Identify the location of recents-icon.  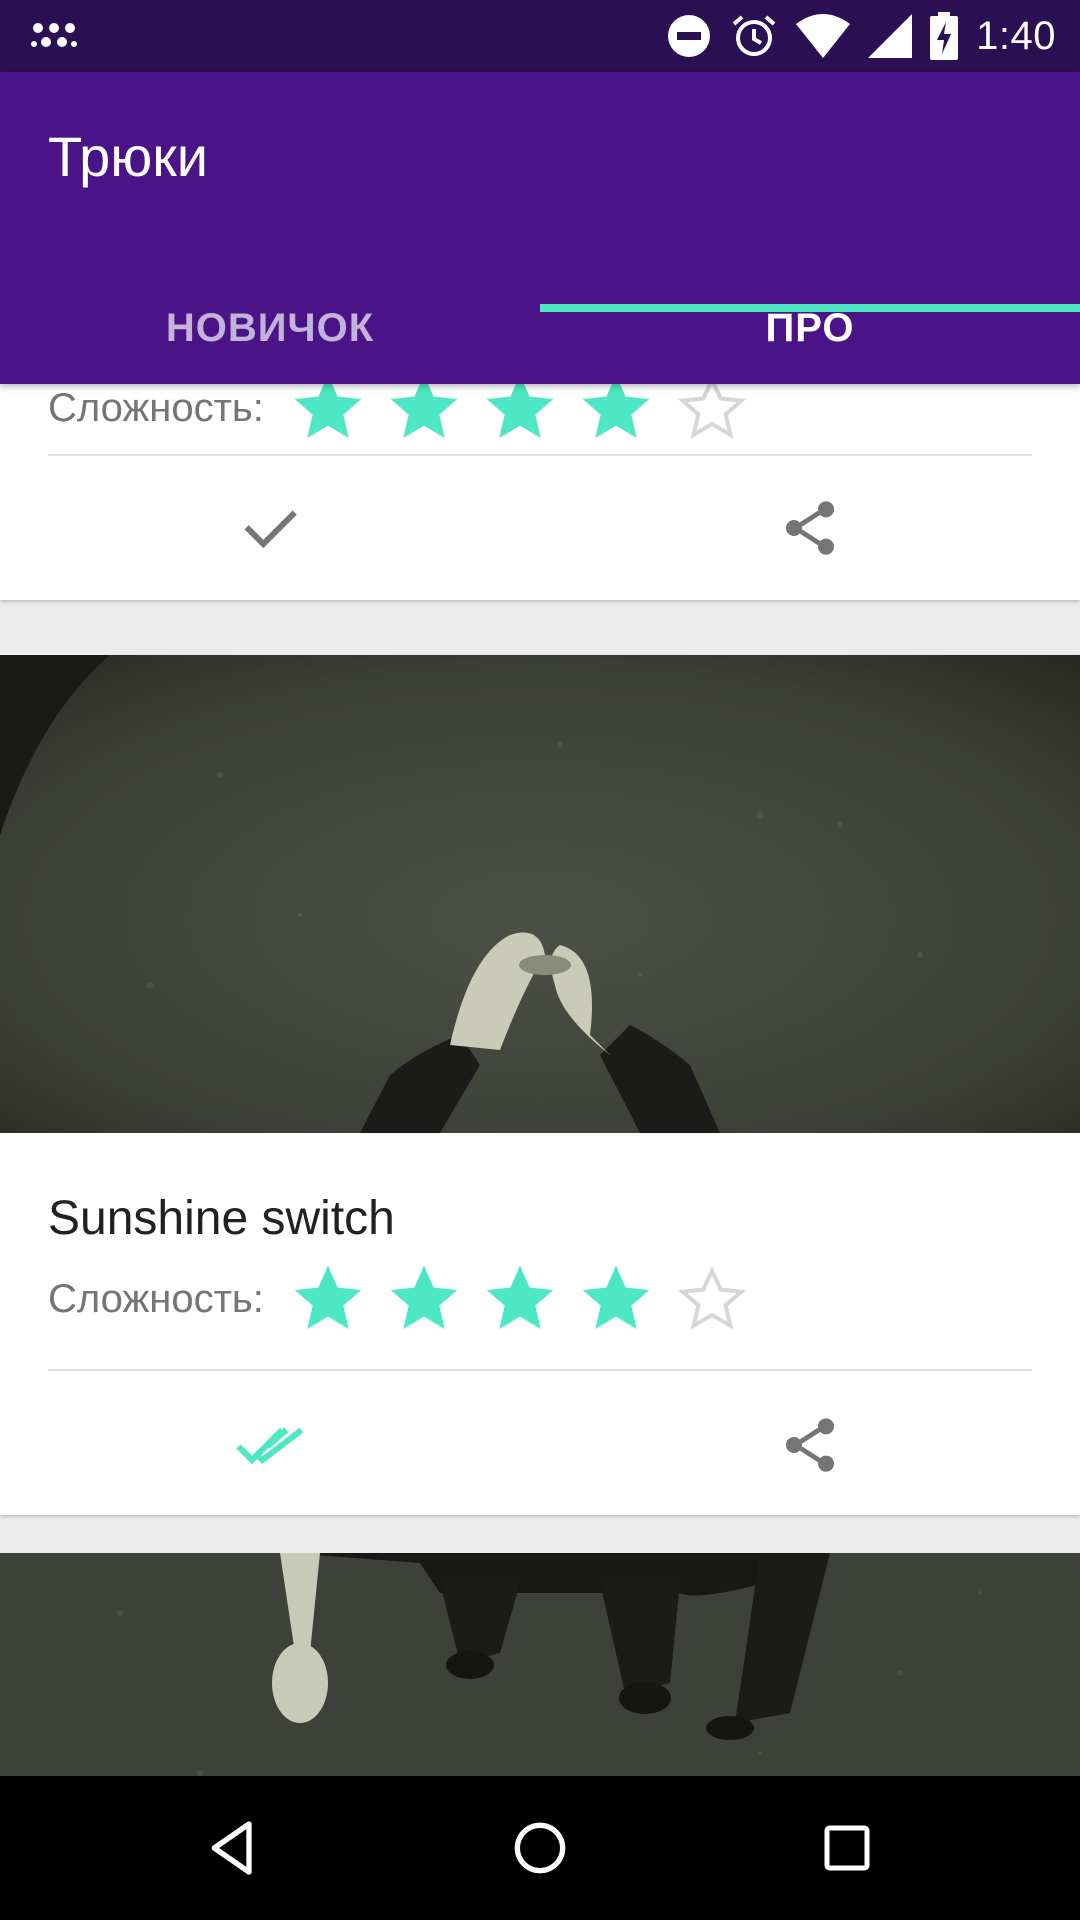
(847, 1848).